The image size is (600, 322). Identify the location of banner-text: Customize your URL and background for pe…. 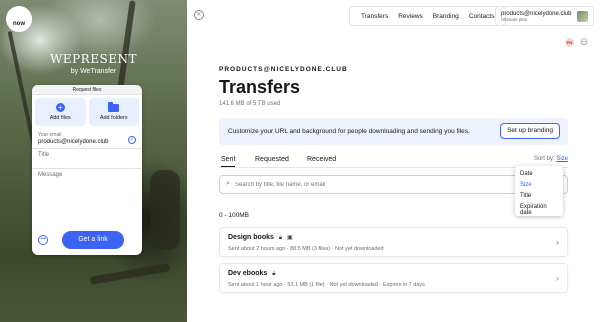
(349, 131).